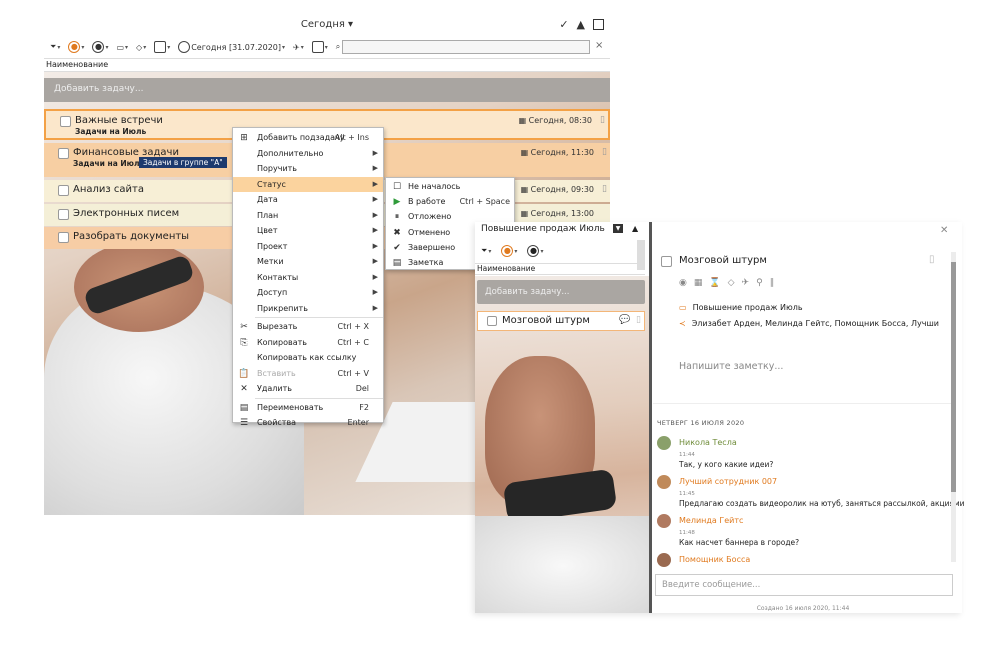  I want to click on dropdown-icon: ▼, so click(618, 228).